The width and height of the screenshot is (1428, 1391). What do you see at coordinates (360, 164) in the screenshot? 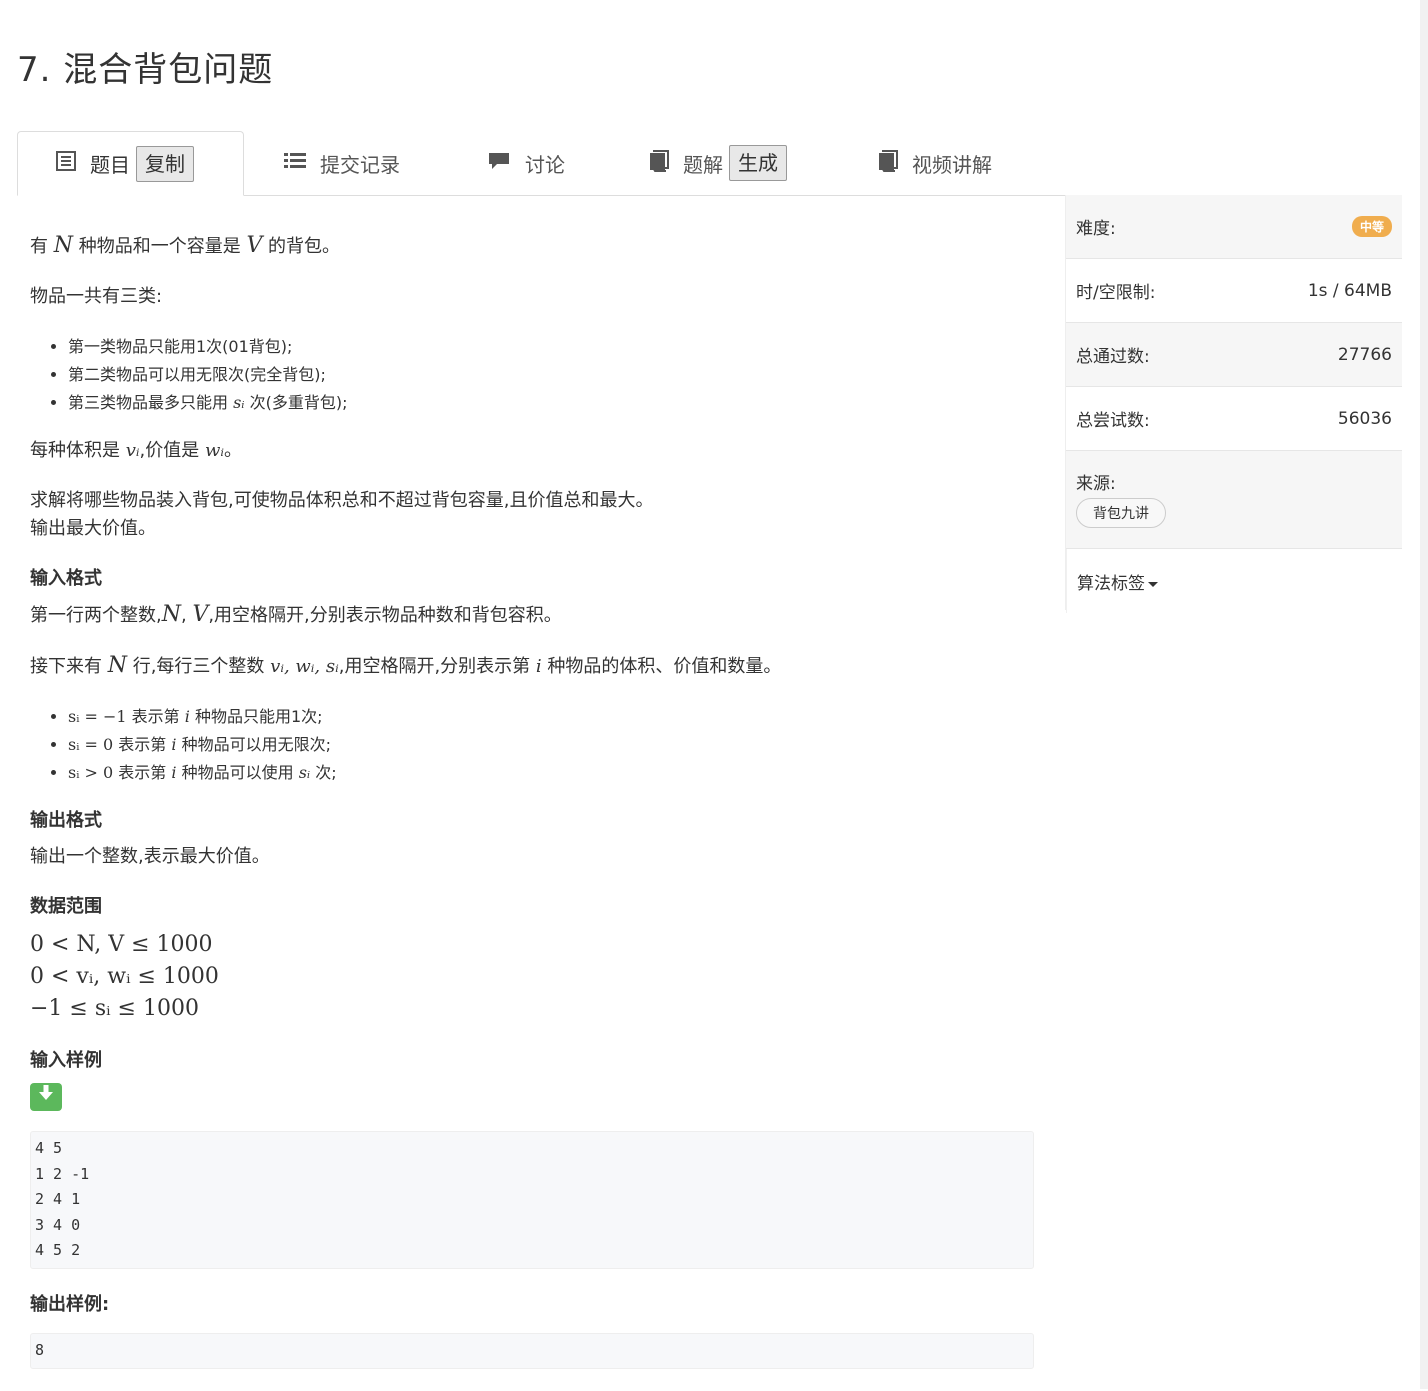
I see `tab-submissions-label: 提交记录` at bounding box center [360, 164].